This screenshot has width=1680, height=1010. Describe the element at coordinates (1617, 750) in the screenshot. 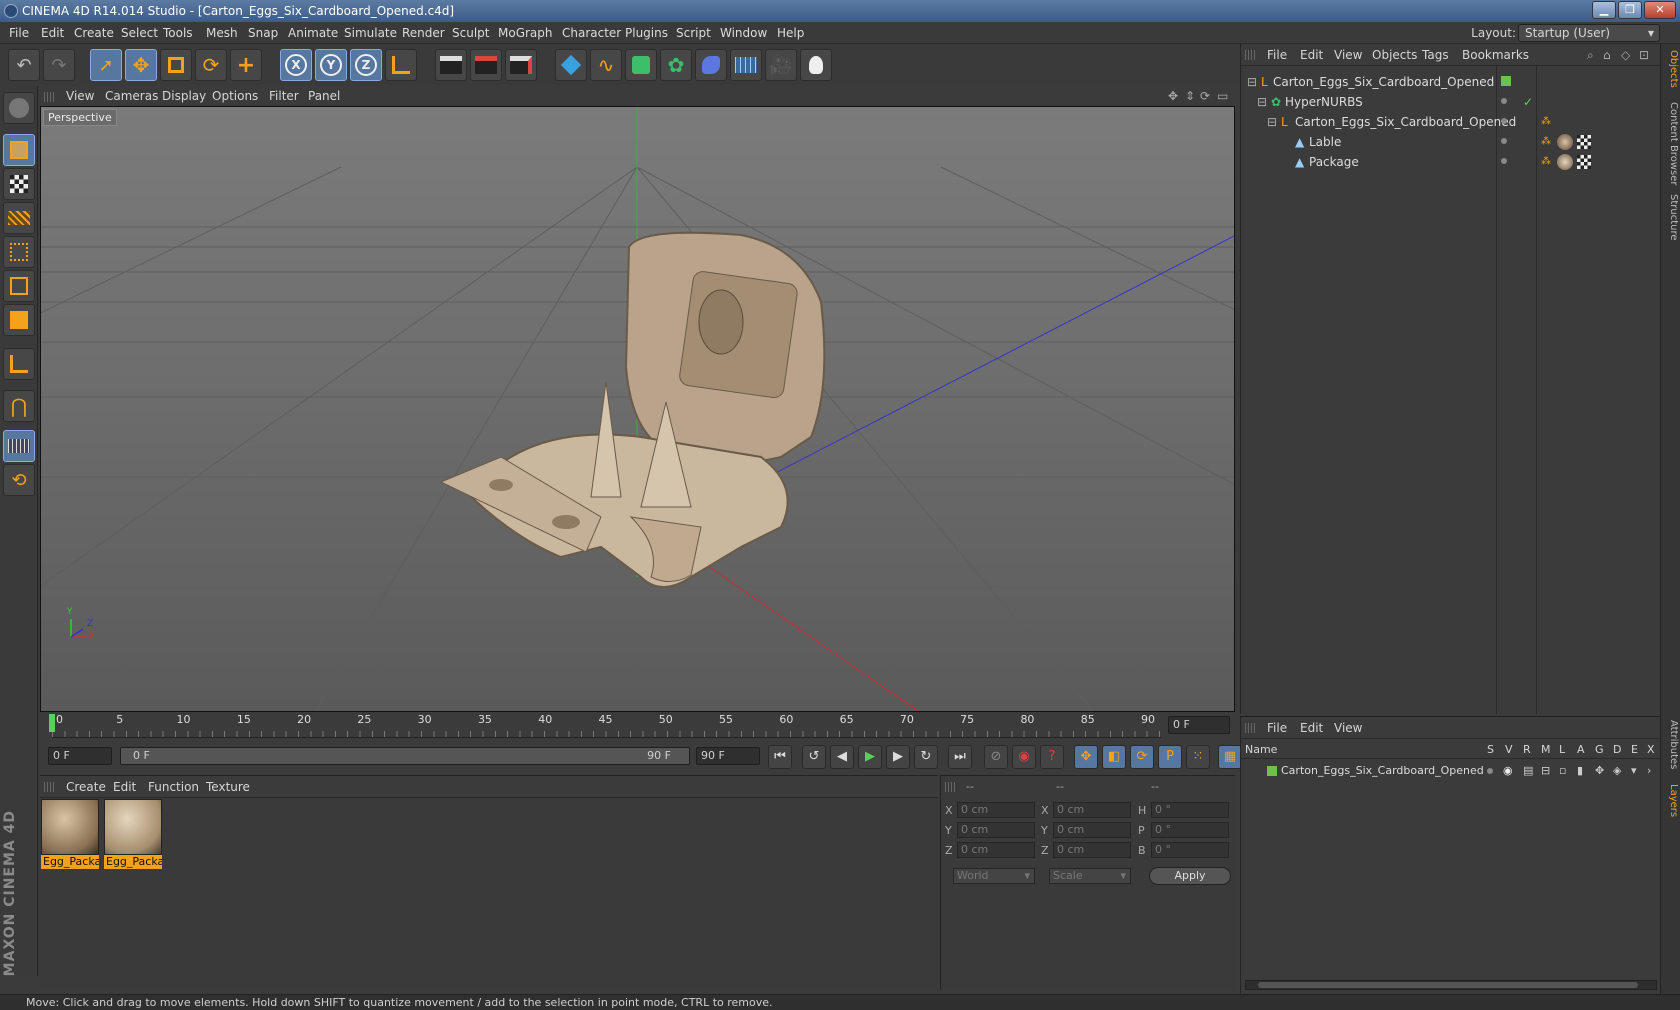

I see `layer-col-deformers: D` at that location.